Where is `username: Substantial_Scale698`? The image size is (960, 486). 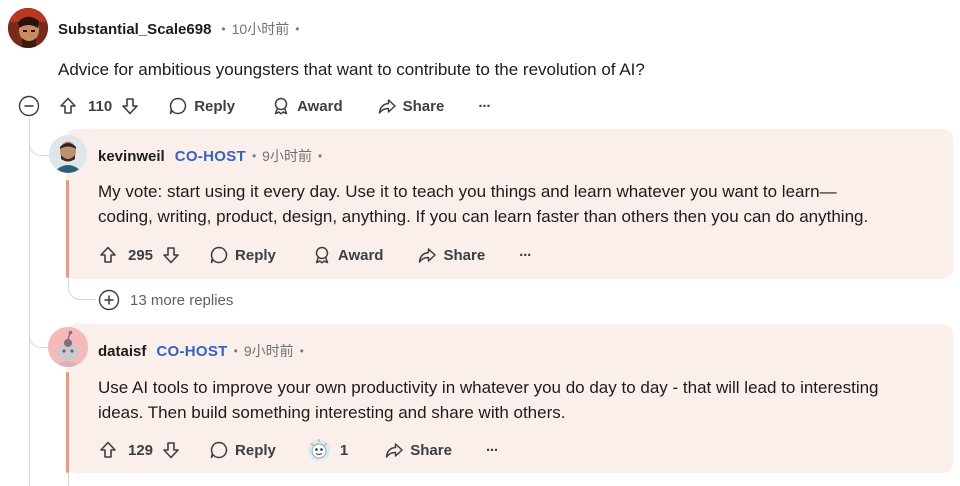
username: Substantial_Scale698 is located at coordinates (134, 29).